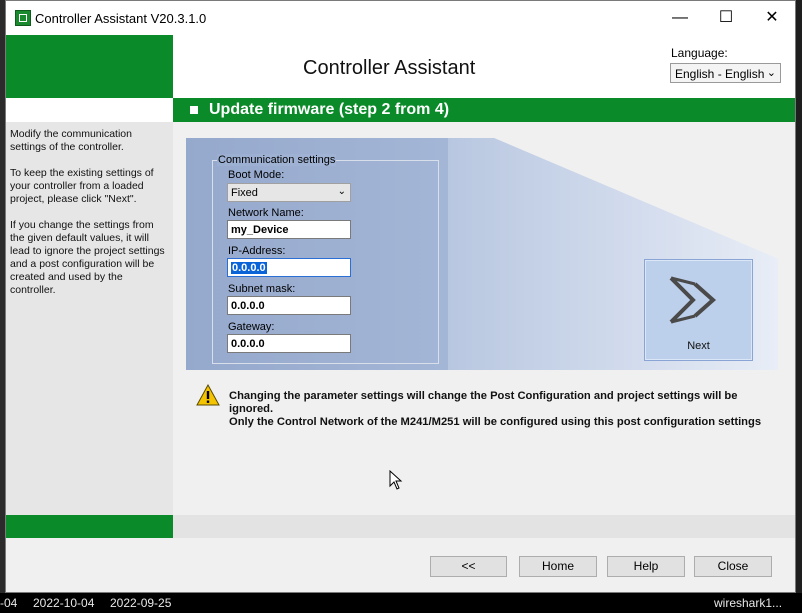  I want to click on mouse-cursor-icon, so click(396, 480).